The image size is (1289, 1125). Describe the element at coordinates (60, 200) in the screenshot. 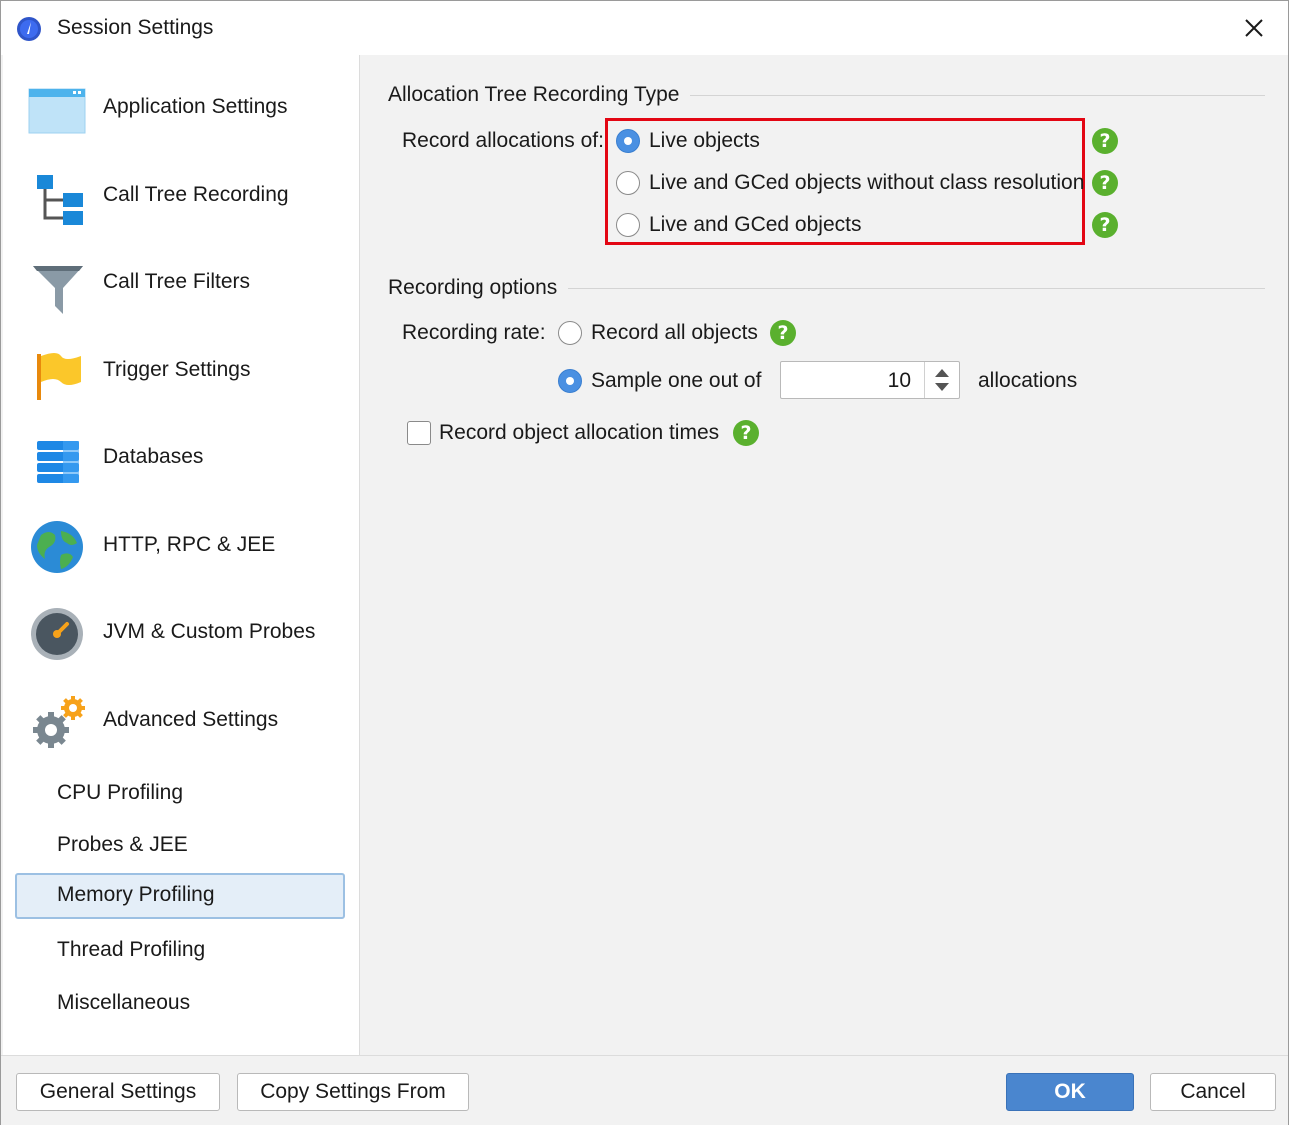

I see `tree-icon` at that location.